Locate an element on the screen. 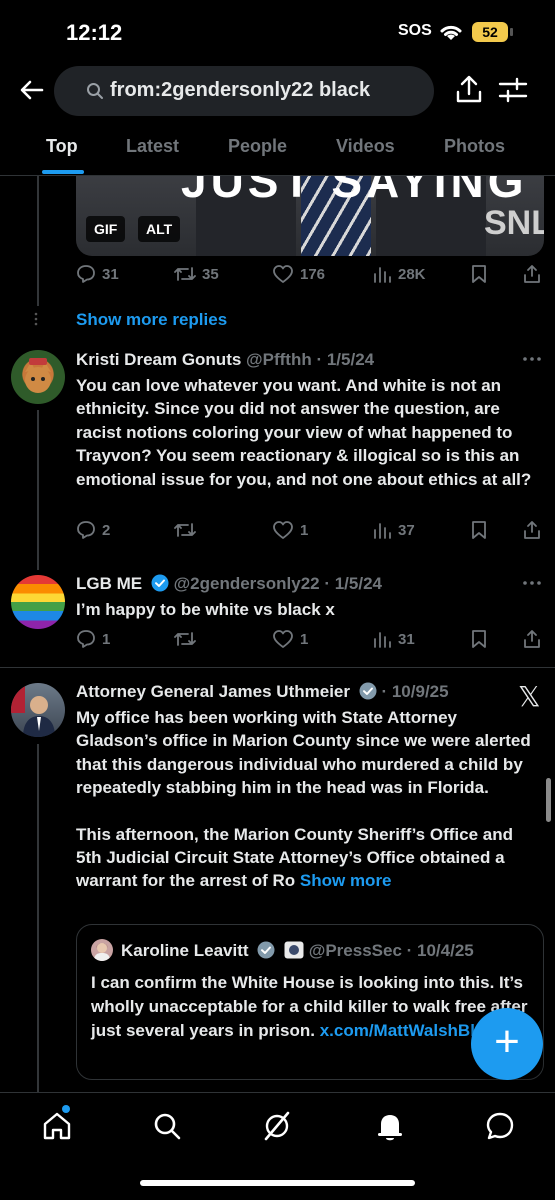  back-arrow-icon is located at coordinates (32, 90).